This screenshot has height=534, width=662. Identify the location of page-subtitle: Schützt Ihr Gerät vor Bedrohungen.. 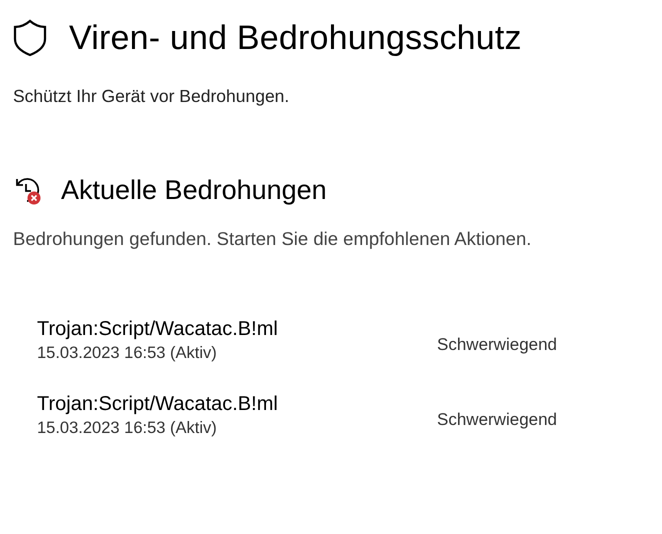
(151, 96).